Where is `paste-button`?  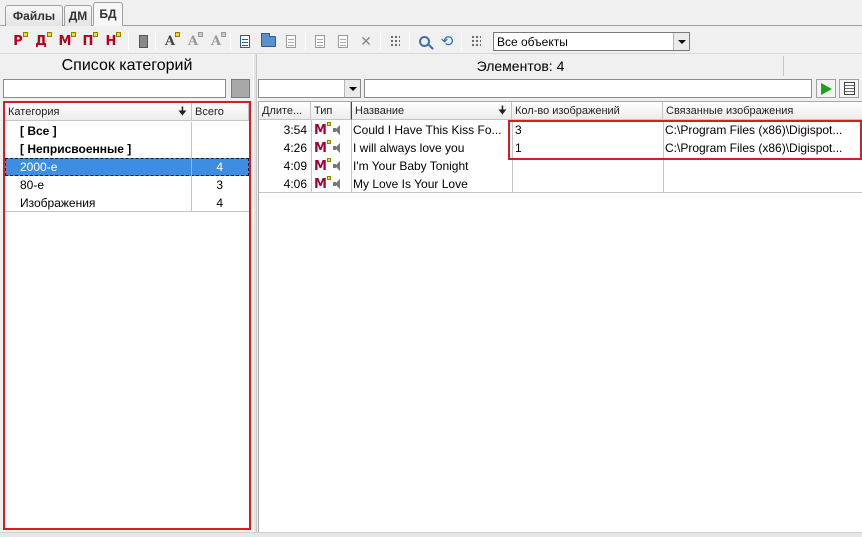
paste-button is located at coordinates (343, 41).